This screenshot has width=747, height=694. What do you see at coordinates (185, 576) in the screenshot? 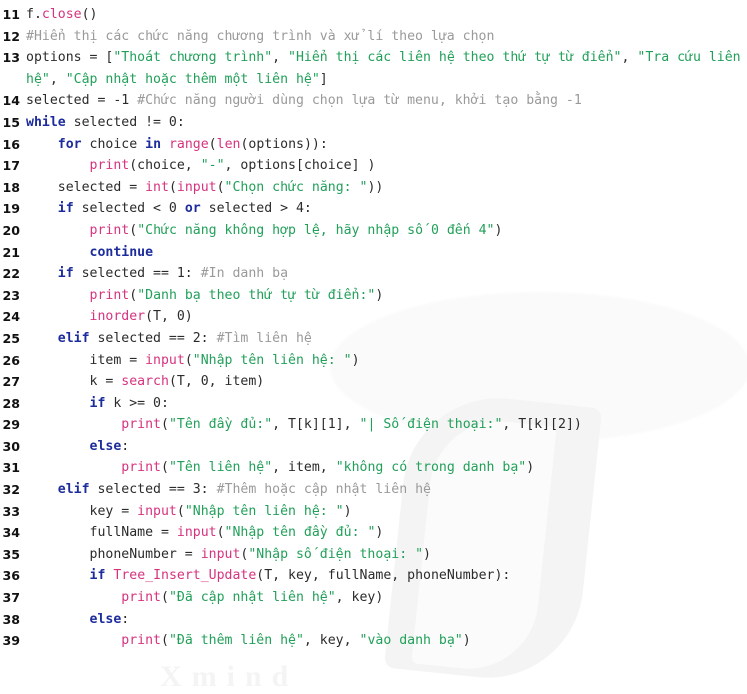
I see `token-fn: Tree_Insert_Update` at bounding box center [185, 576].